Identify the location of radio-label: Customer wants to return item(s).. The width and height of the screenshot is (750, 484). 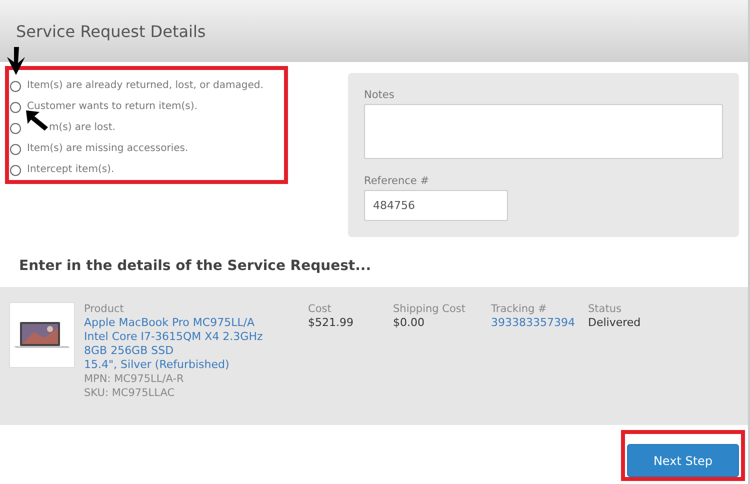
(112, 107).